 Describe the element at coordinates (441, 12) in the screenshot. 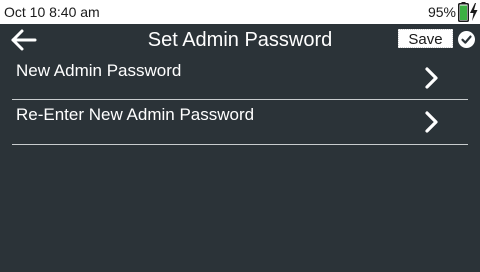

I see `battery-percent: 95%` at that location.